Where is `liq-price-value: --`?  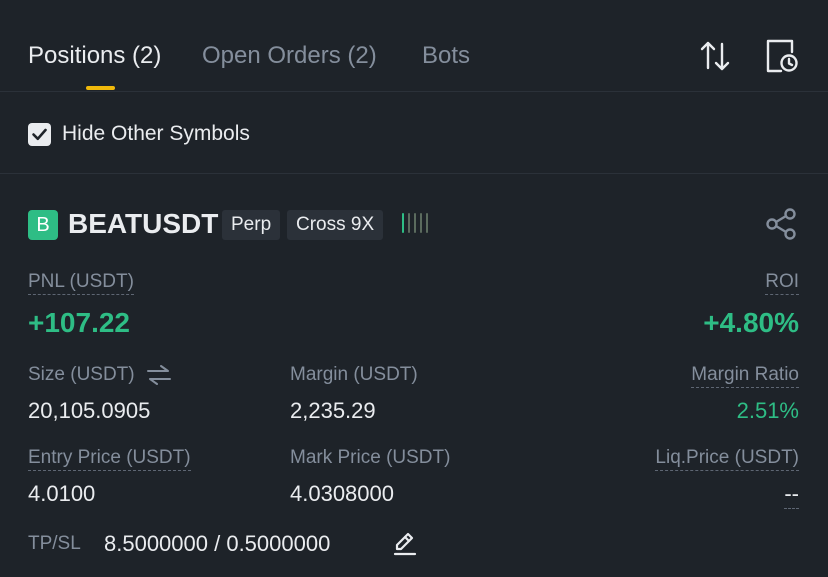 liq-price-value: -- is located at coordinates (791, 494).